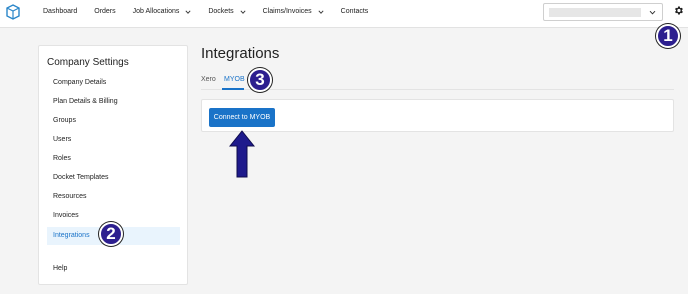  I want to click on nav-label: Contacts, so click(354, 11).